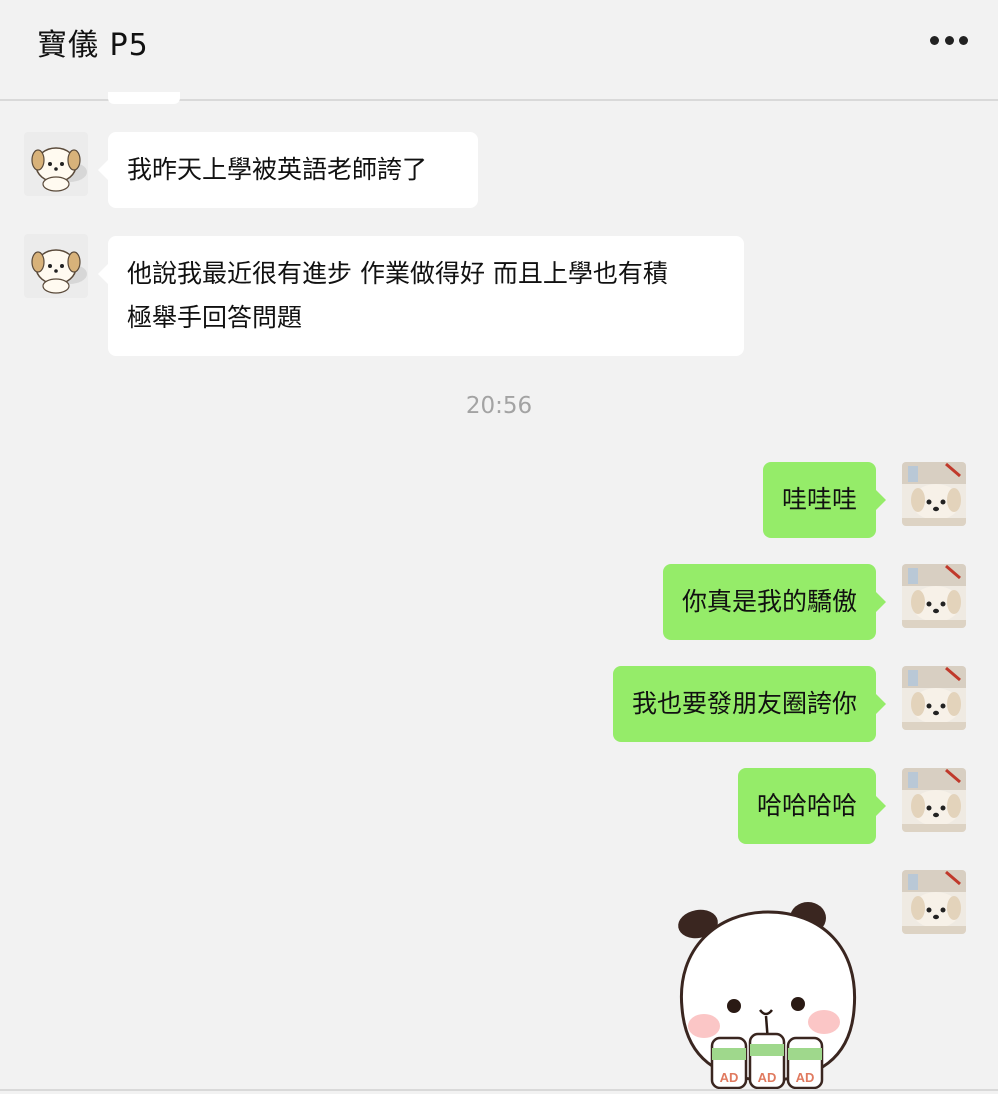 The image size is (998, 1094). What do you see at coordinates (277, 169) in the screenshot?
I see `message-text: 我昨天上學被英語老師誇了` at bounding box center [277, 169].